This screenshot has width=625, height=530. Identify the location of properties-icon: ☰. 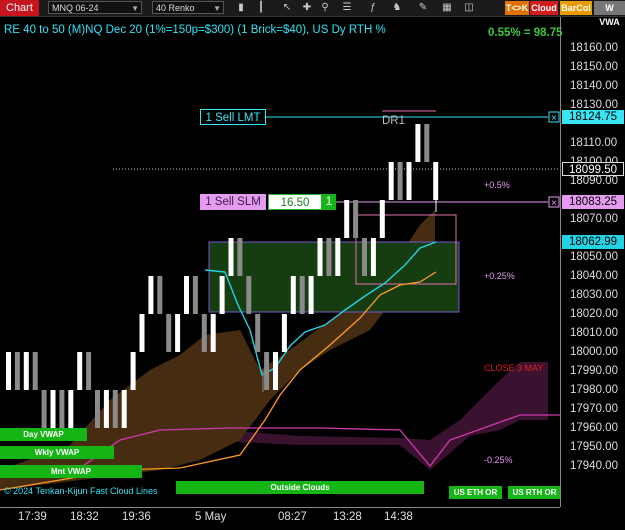
(347, 8).